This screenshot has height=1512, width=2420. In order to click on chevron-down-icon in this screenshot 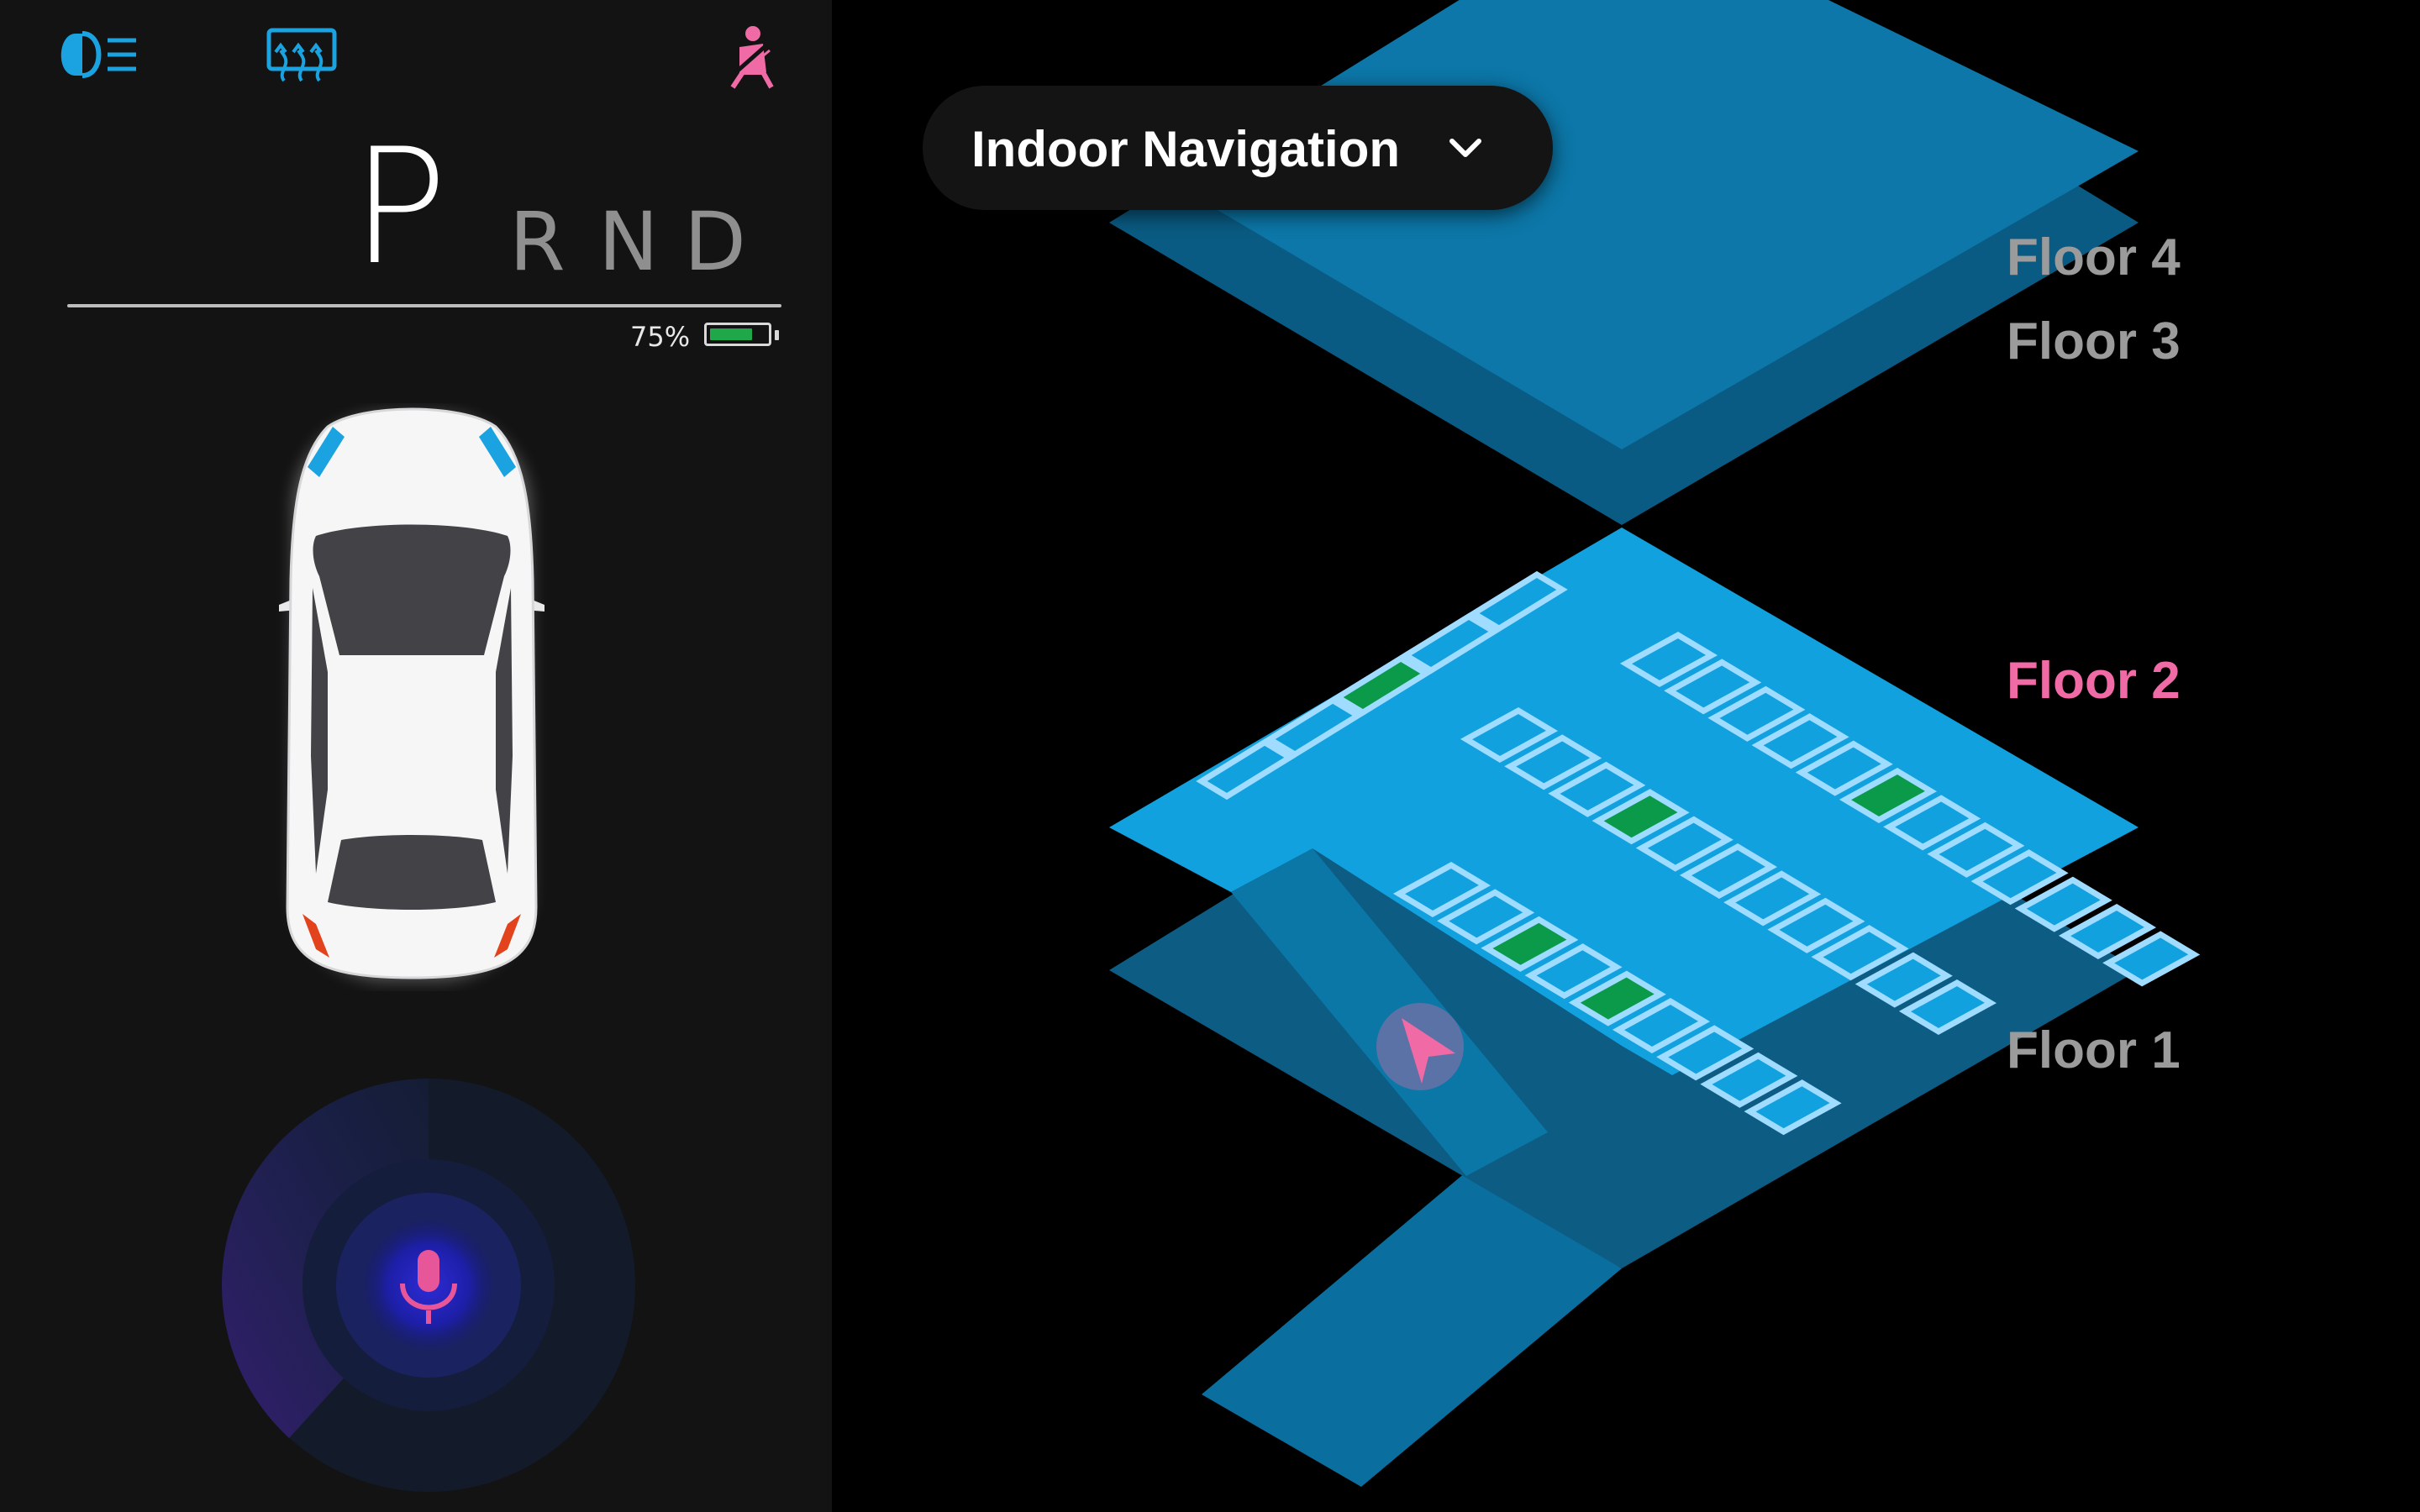, I will do `click(1465, 148)`.